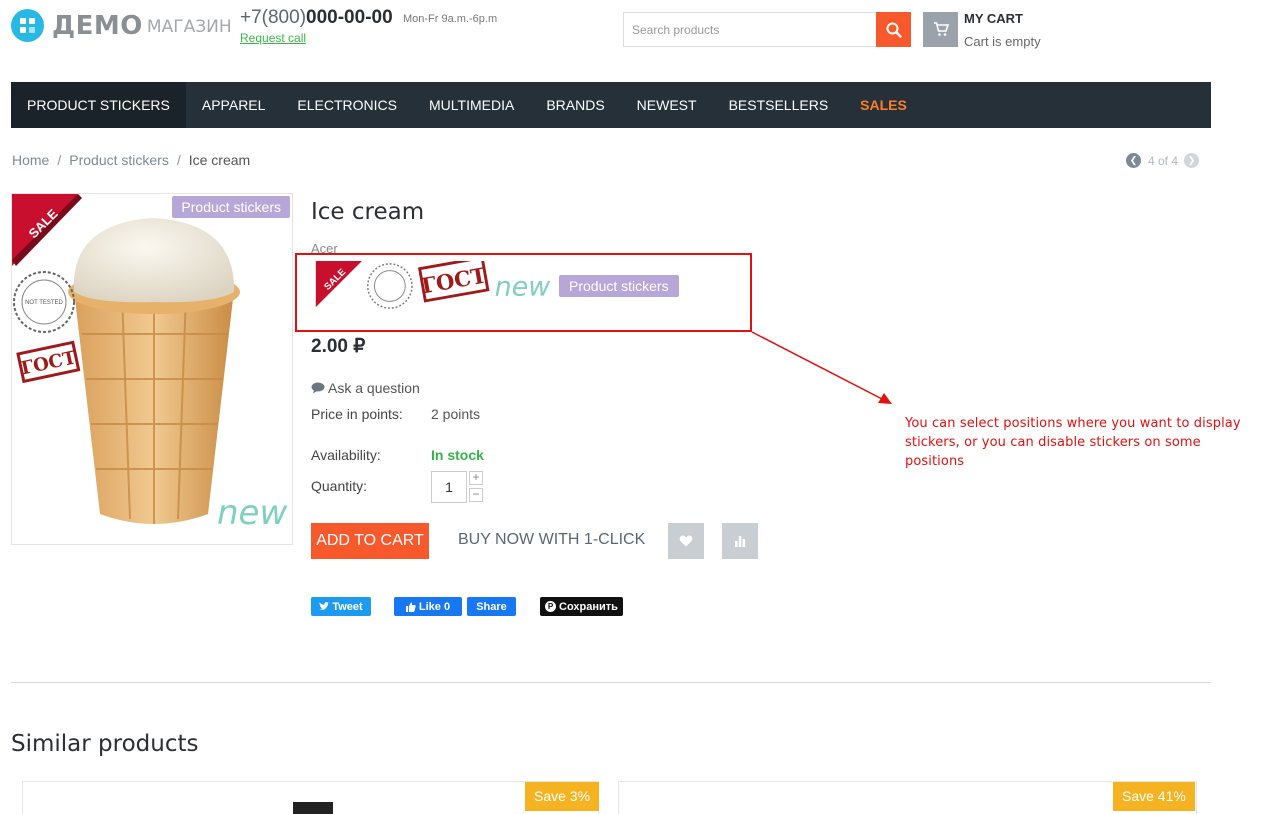 Image resolution: width=1266 pixels, height=814 pixels. I want to click on search-input, so click(749, 29).